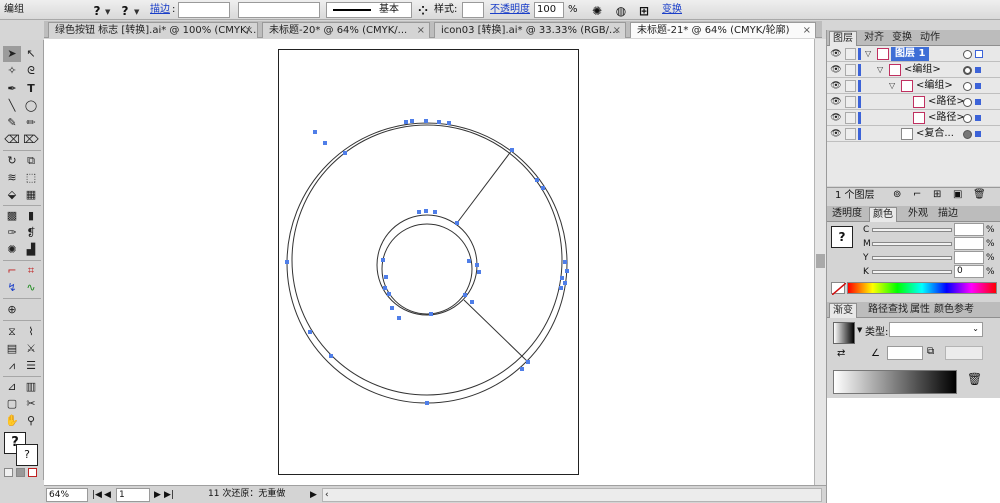 This screenshot has height=503, width=1000. What do you see at coordinates (31, 54) in the screenshot?
I see `direct-selection-tool-icon: ↖` at bounding box center [31, 54].